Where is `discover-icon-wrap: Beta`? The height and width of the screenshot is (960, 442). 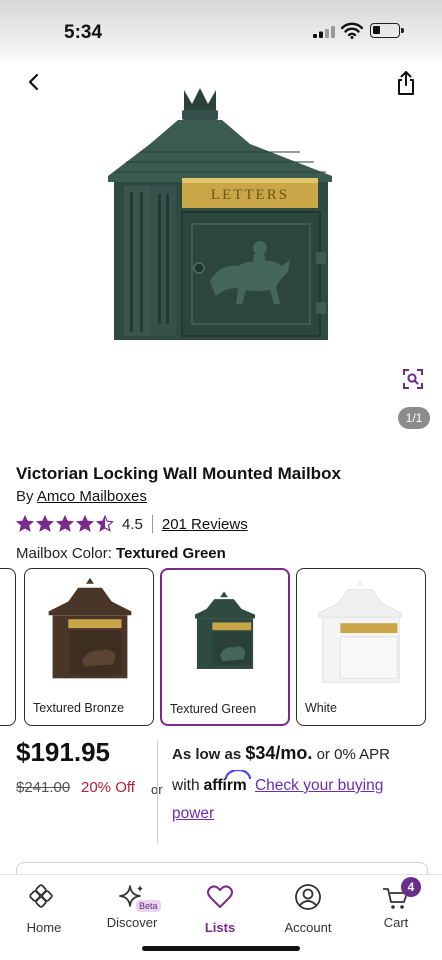
discover-icon-wrap: Beta is located at coordinates (139, 897).